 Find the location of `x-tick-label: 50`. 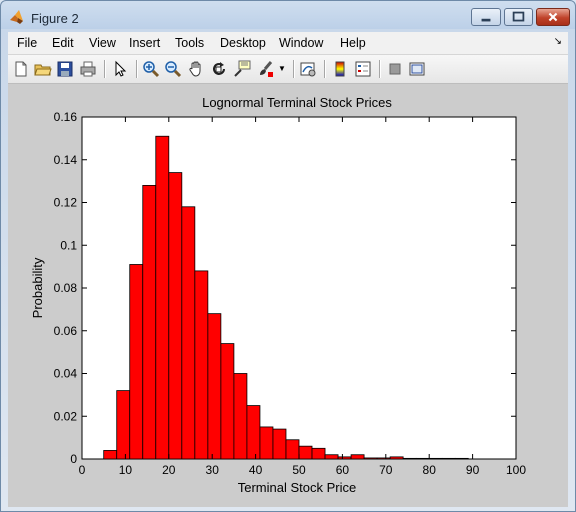

x-tick-label: 50 is located at coordinates (299, 470).